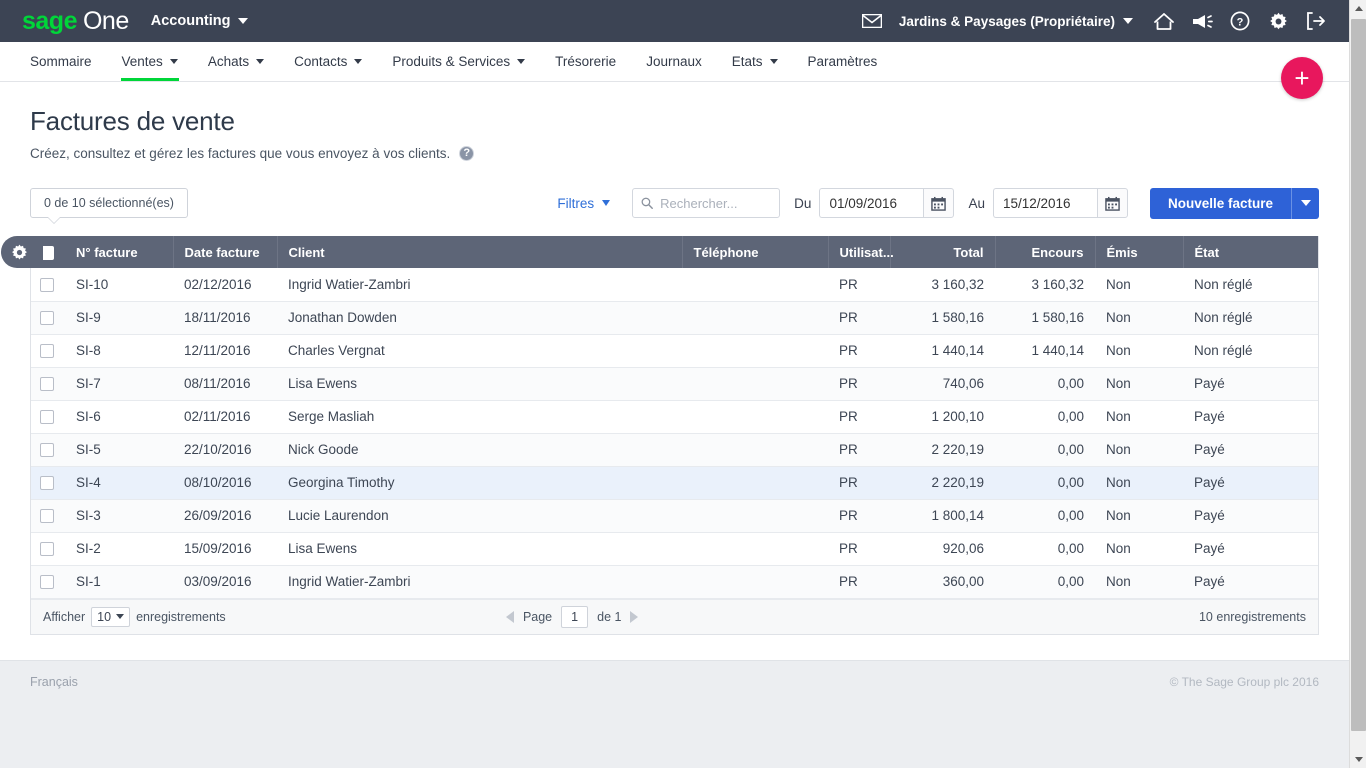  What do you see at coordinates (871, 203) in the screenshot?
I see `date-from-input: 01/09/2016` at bounding box center [871, 203].